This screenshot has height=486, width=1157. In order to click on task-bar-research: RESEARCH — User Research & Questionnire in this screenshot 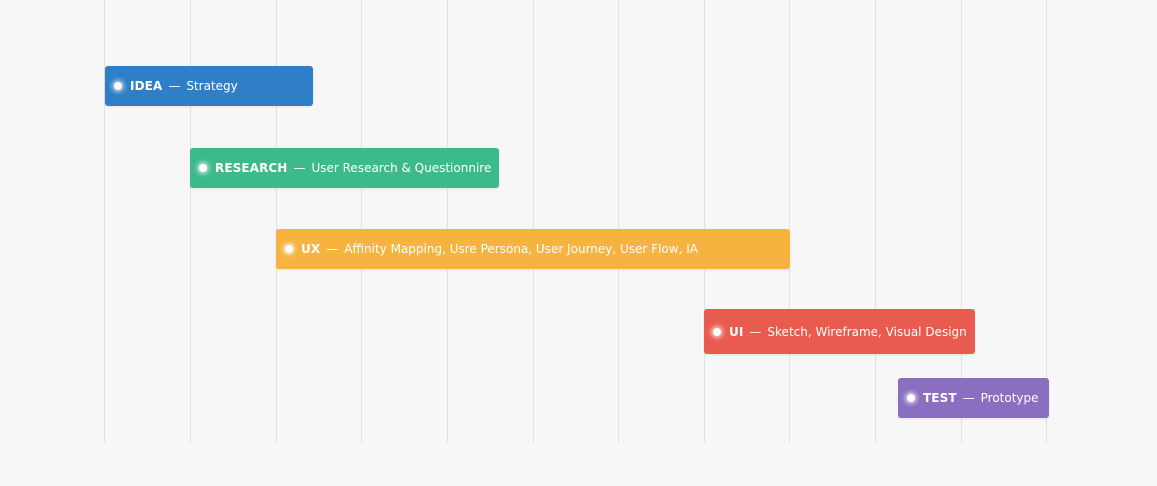, I will do `click(344, 168)`.